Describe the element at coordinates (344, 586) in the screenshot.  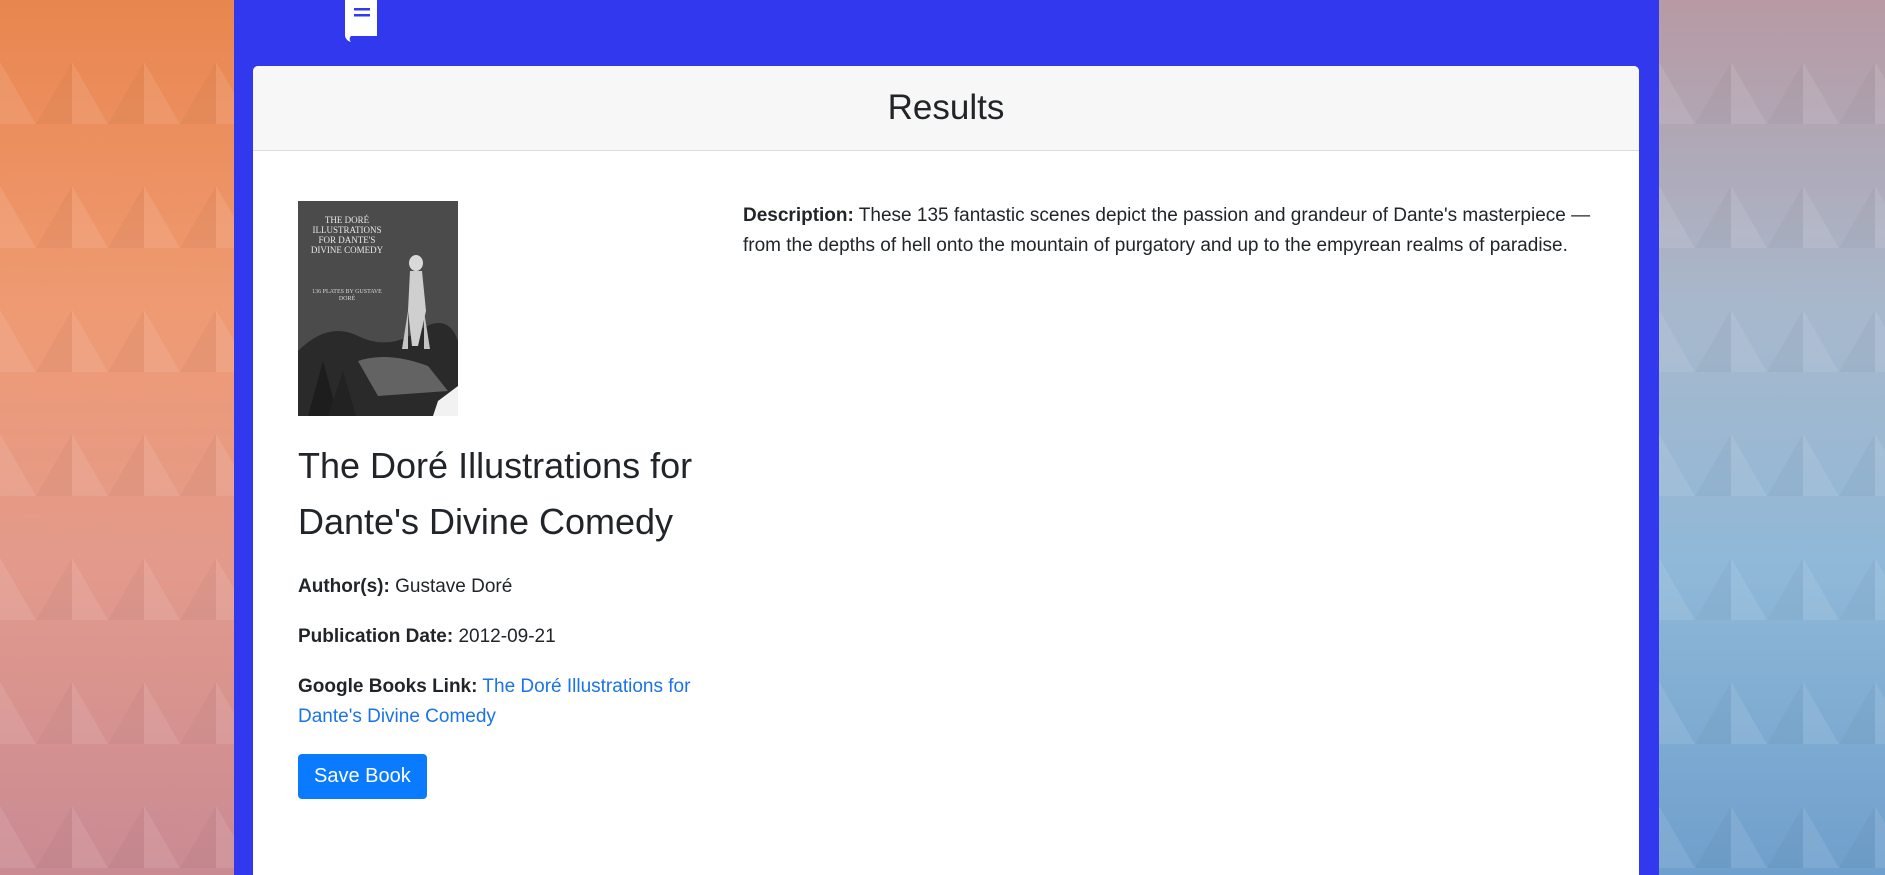
I see `authors-label: Author(s):` at that location.